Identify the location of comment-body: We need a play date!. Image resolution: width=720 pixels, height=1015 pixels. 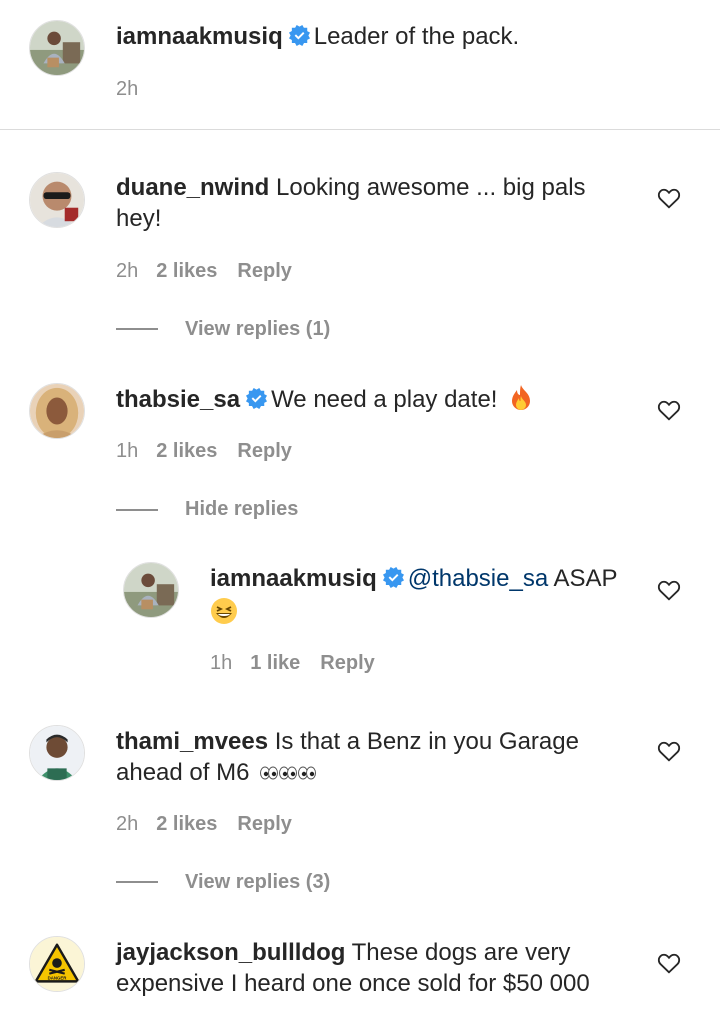
(384, 399).